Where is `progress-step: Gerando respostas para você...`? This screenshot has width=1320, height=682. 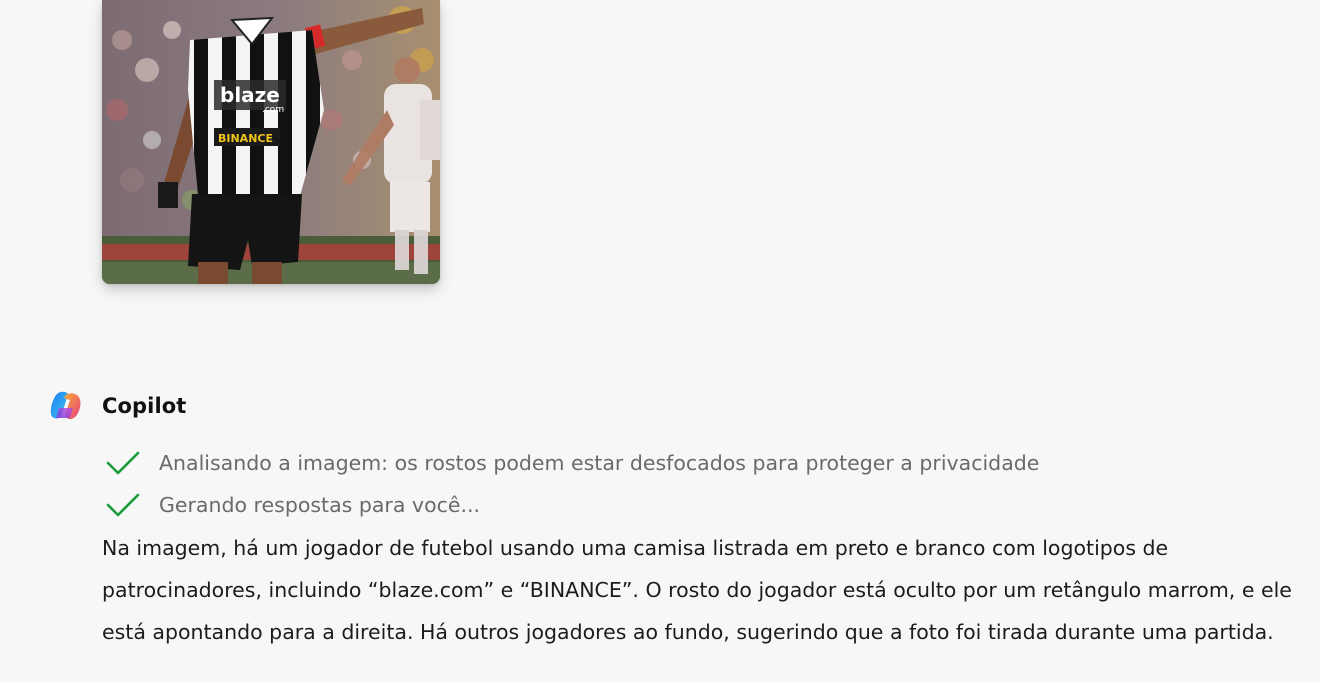
progress-step: Gerando respostas para você... is located at coordinates (293, 505).